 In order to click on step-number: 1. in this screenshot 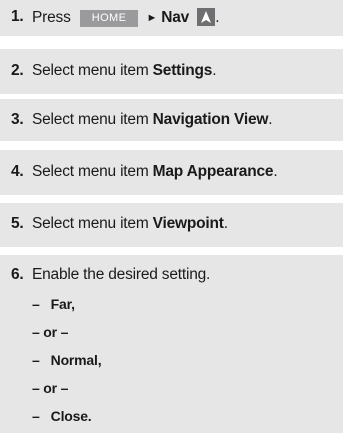, I will do `click(17, 16)`.